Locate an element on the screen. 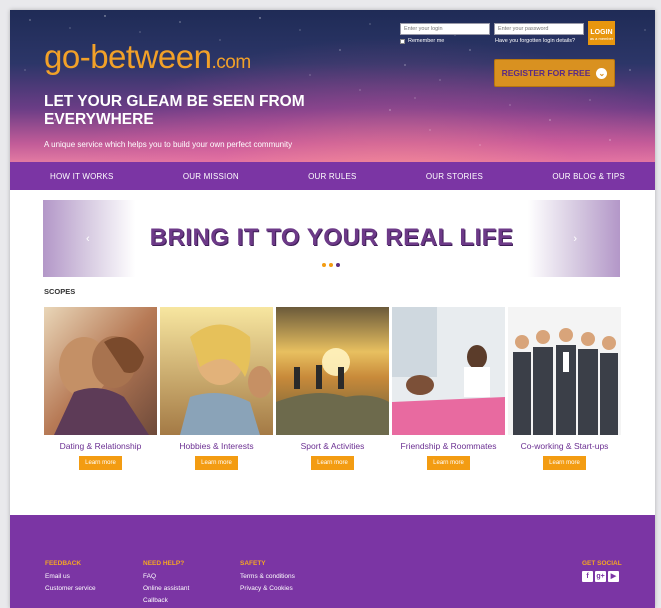  footer-link-email-us: Email us is located at coordinates (70, 577).